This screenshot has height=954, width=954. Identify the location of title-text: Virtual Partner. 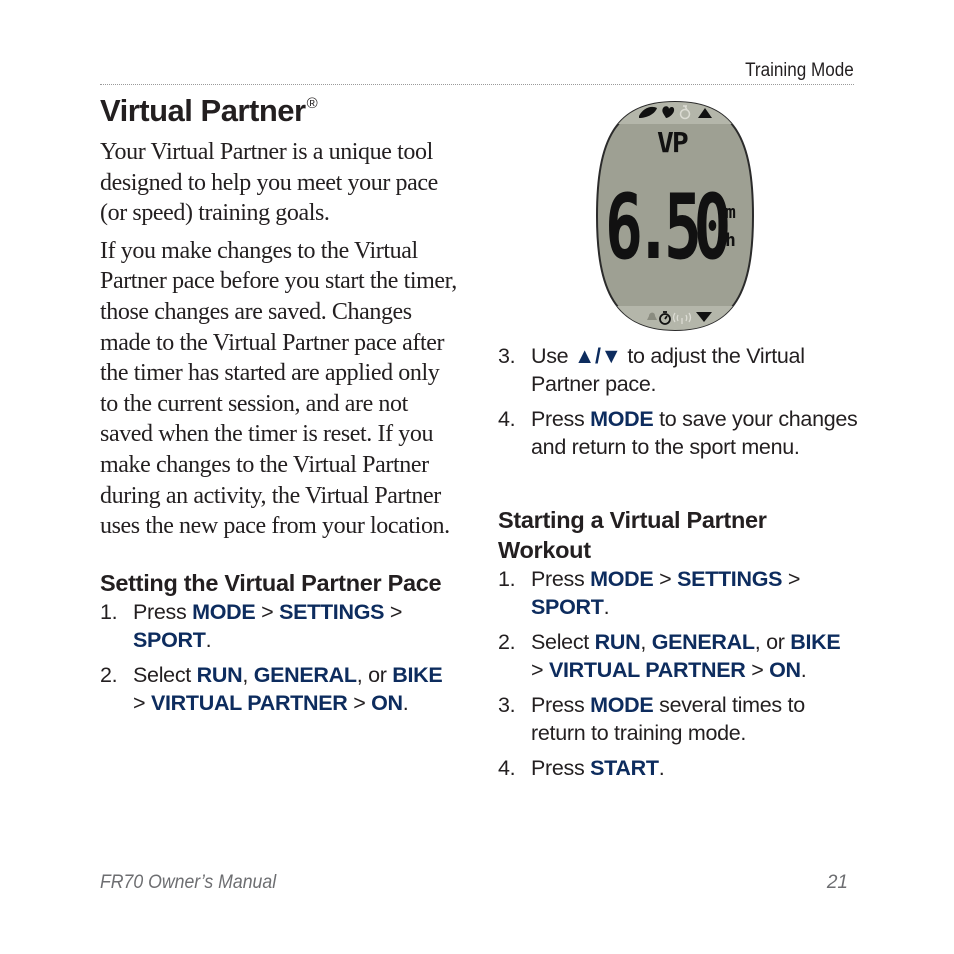
(203, 110).